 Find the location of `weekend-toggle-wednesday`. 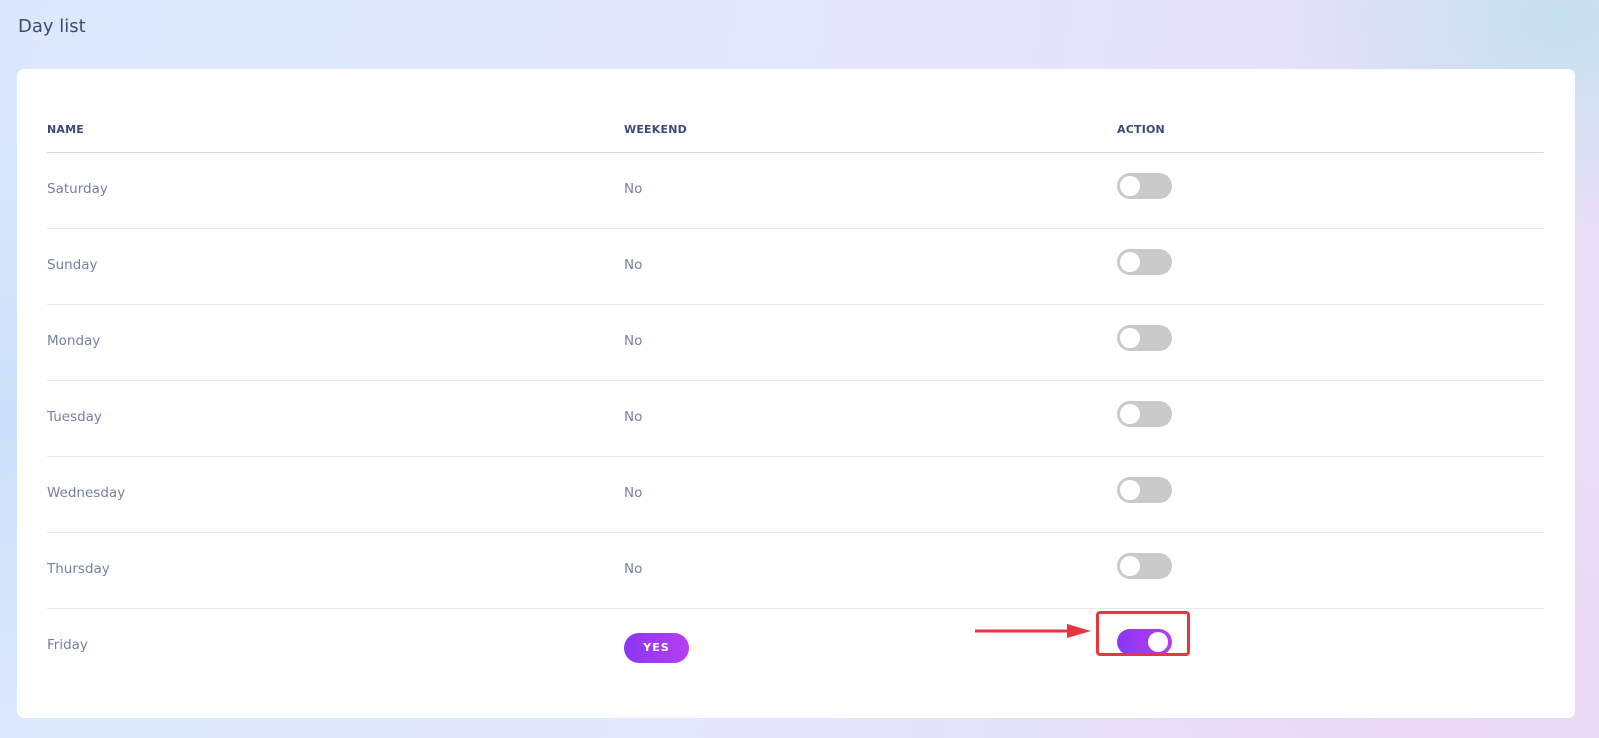

weekend-toggle-wednesday is located at coordinates (1144, 490).